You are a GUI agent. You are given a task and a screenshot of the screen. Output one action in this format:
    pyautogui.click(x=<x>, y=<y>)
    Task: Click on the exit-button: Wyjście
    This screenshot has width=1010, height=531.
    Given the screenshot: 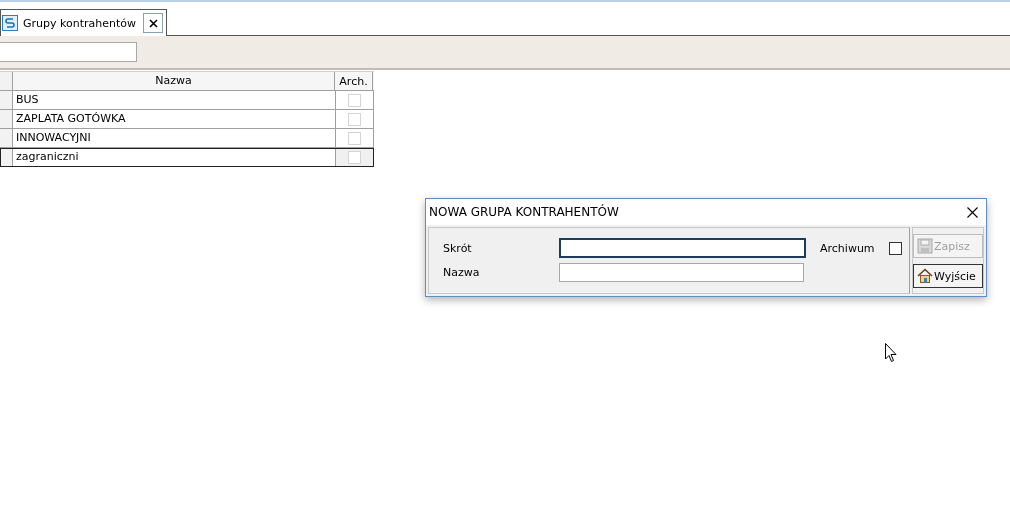 What is the action you would take?
    pyautogui.click(x=948, y=276)
    